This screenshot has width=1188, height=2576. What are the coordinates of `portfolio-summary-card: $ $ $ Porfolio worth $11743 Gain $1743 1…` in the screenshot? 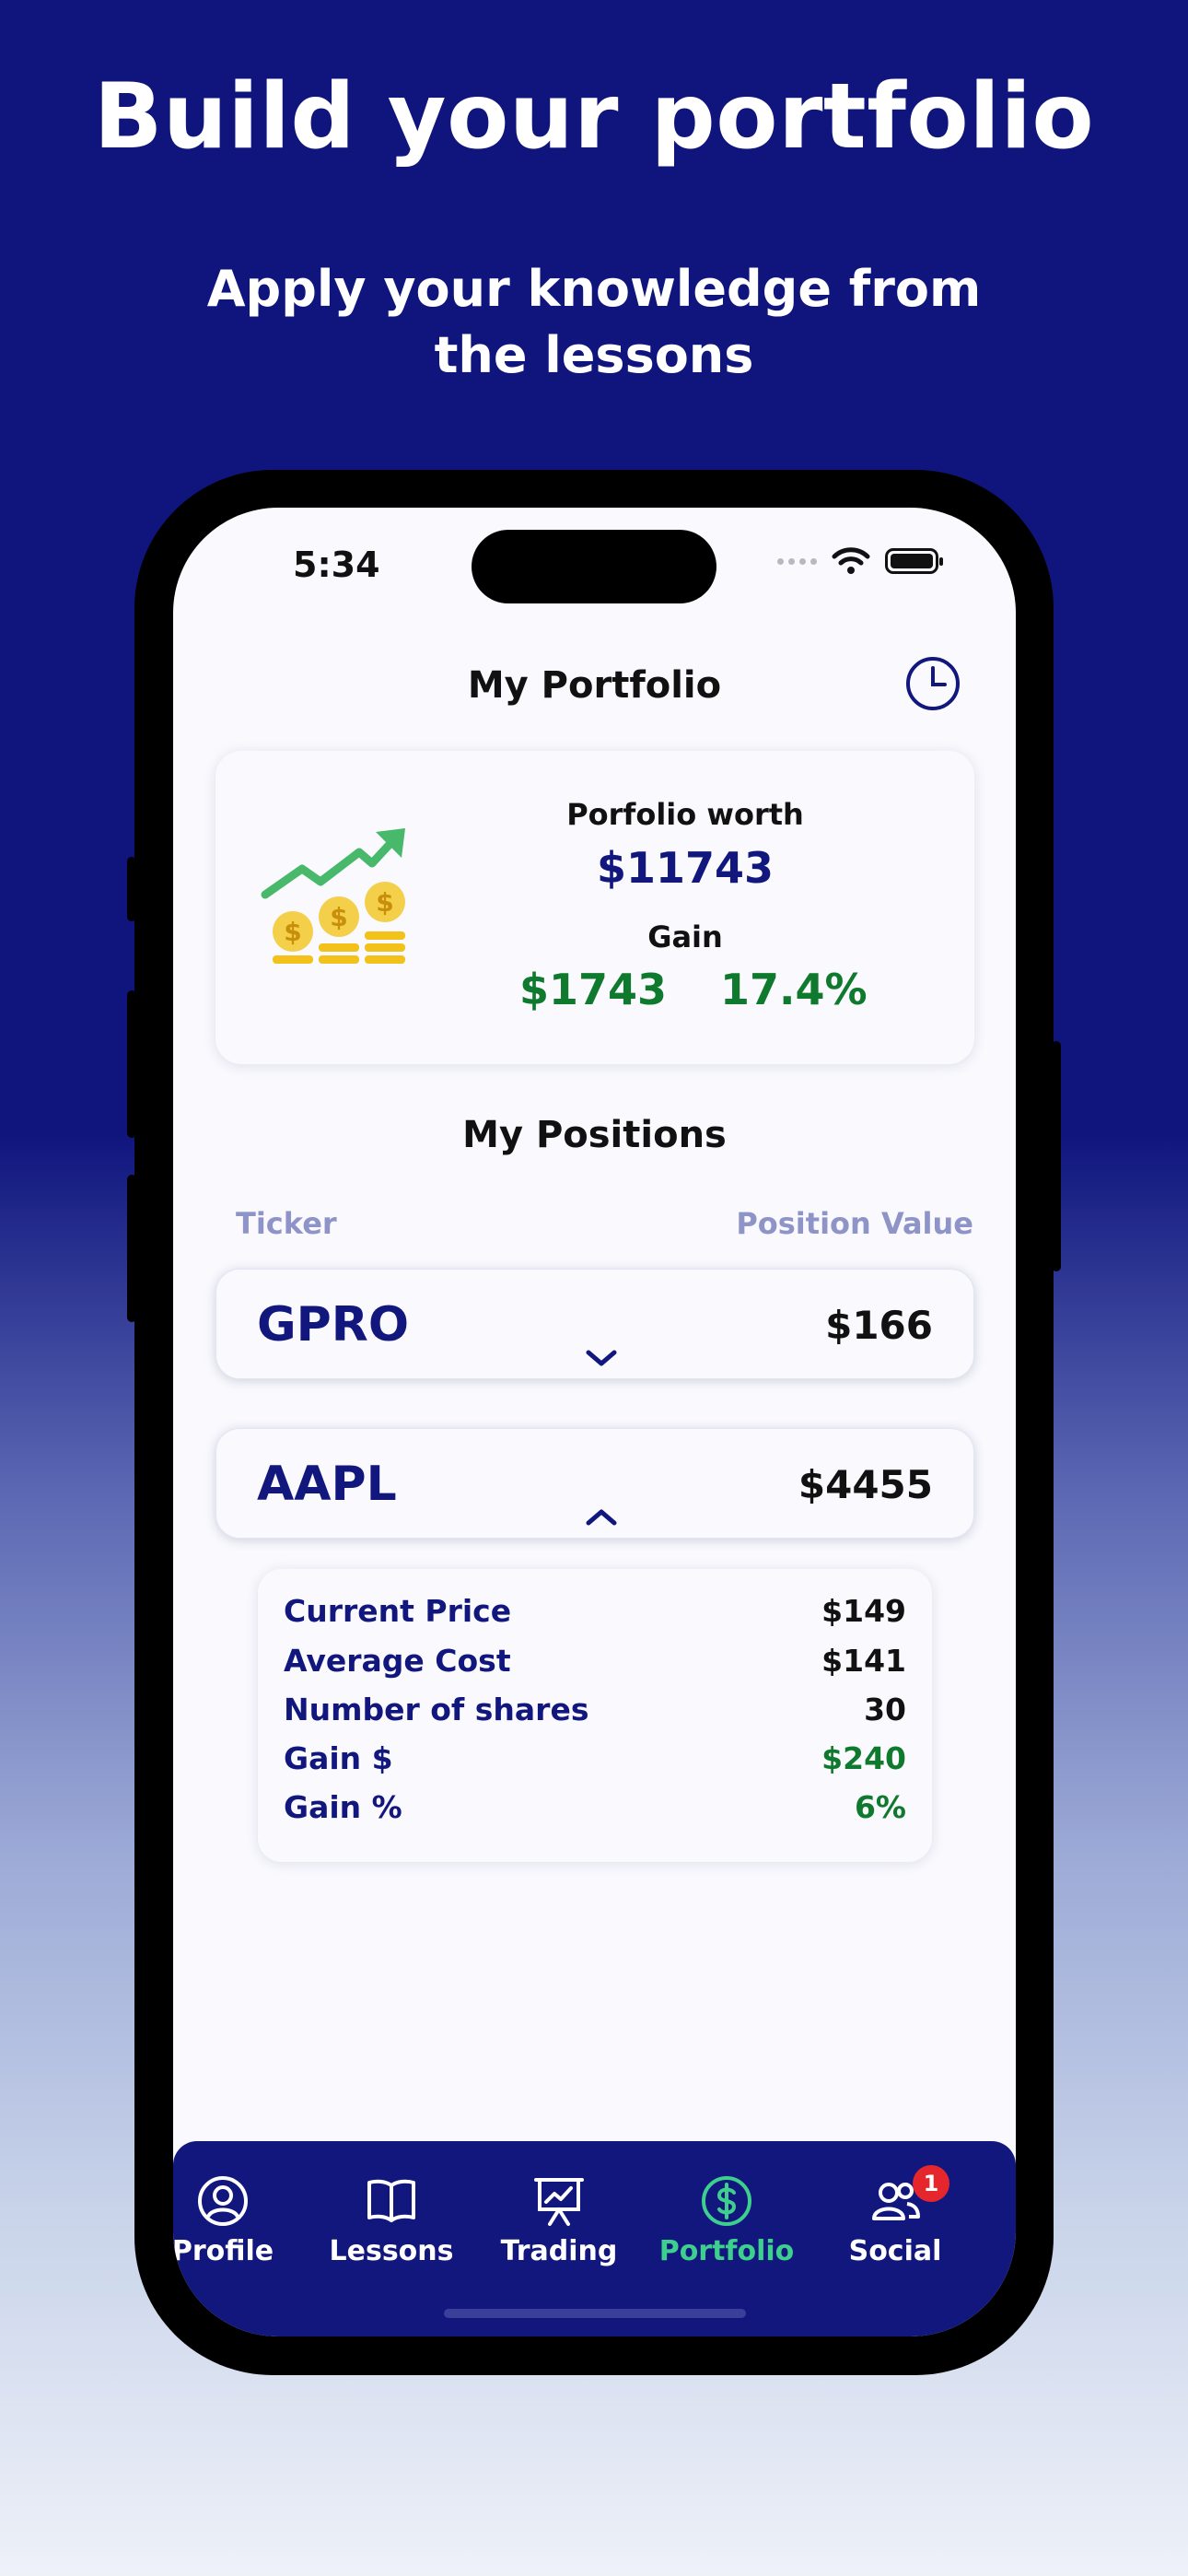 It's located at (594, 907).